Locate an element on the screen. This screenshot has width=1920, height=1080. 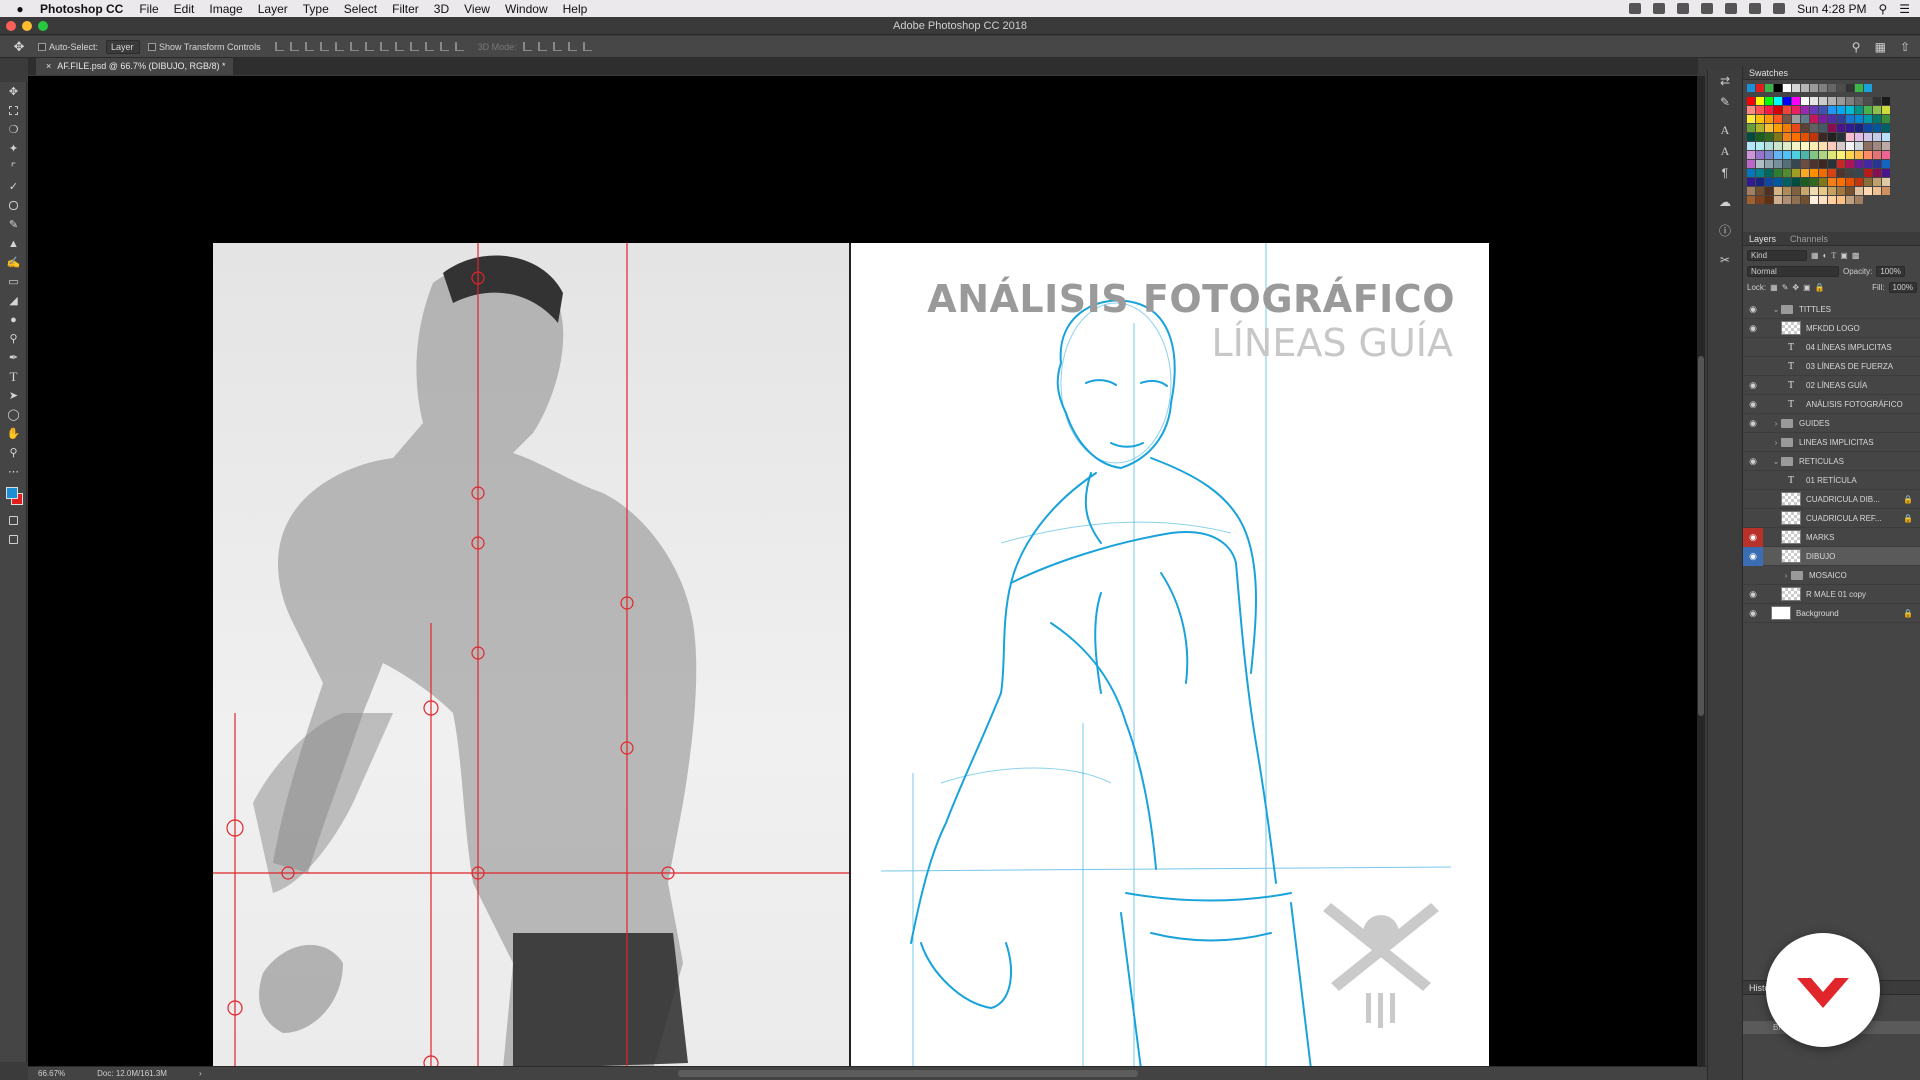
menu-select: Select is located at coordinates (360, 9).